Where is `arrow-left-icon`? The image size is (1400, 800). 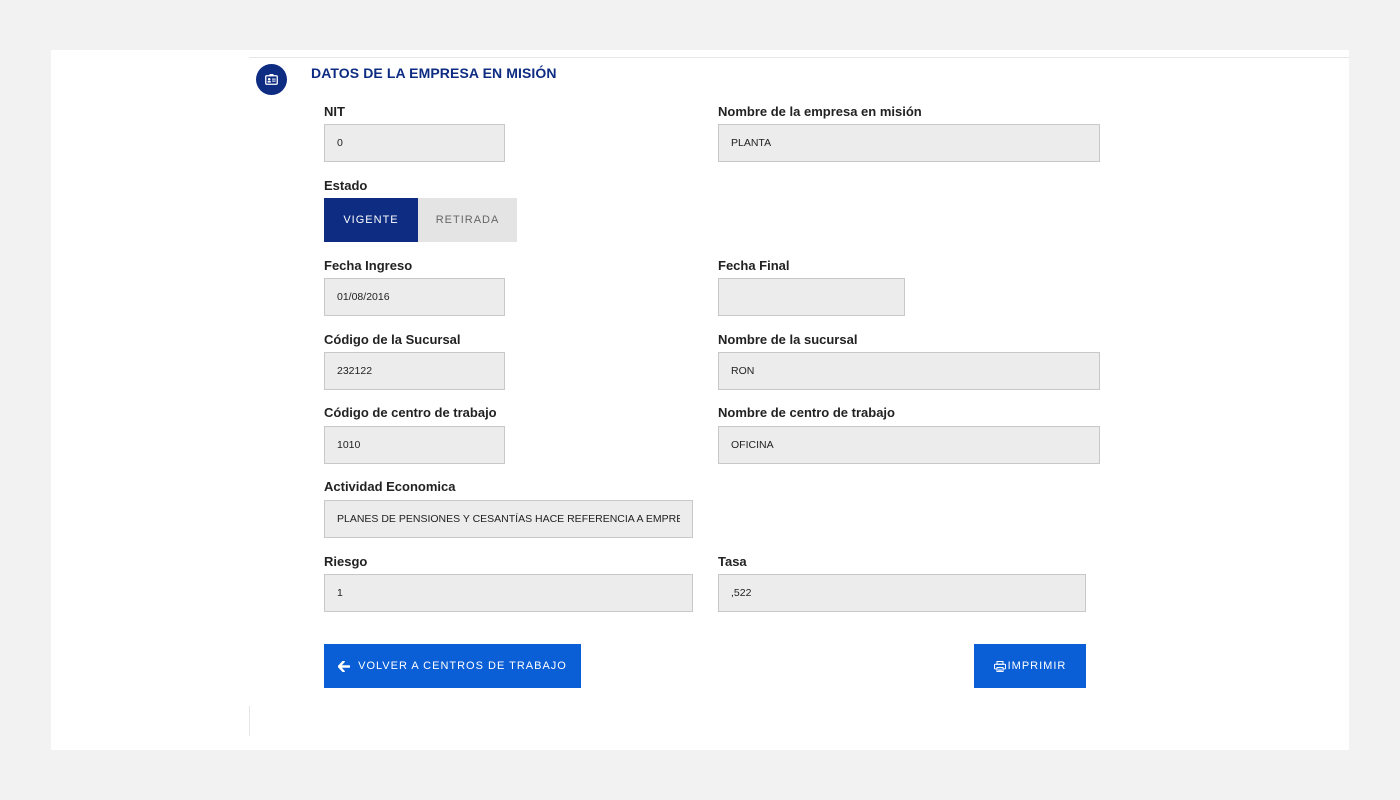 arrow-left-icon is located at coordinates (344, 666).